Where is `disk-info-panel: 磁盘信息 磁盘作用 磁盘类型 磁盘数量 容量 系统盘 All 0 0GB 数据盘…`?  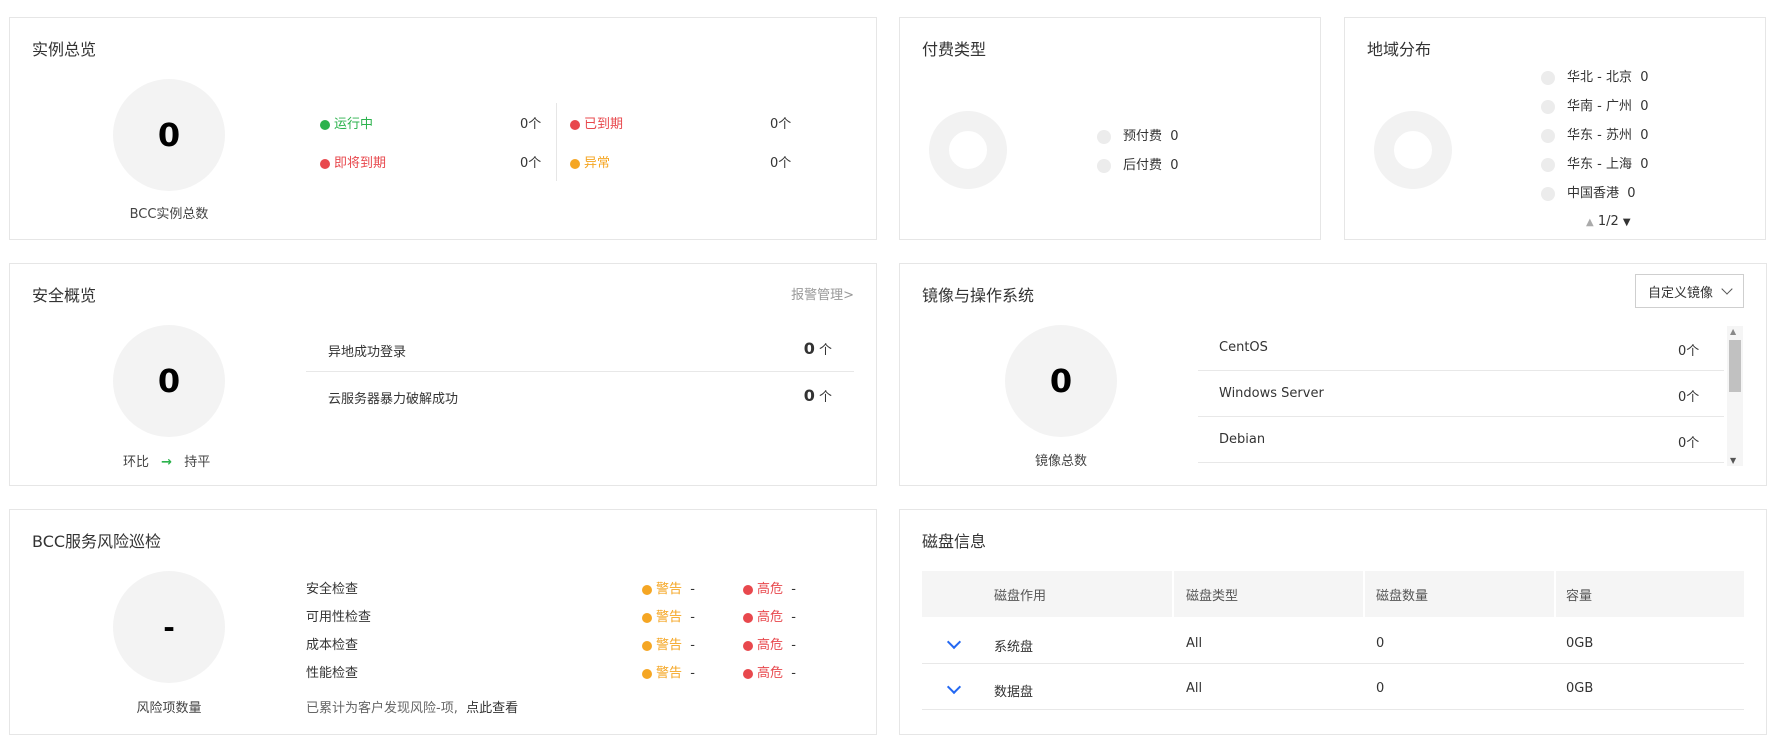
disk-info-panel: 磁盘信息 磁盘作用 磁盘类型 磁盘数量 容量 系统盘 All 0 0GB 数据盘… is located at coordinates (1333, 622).